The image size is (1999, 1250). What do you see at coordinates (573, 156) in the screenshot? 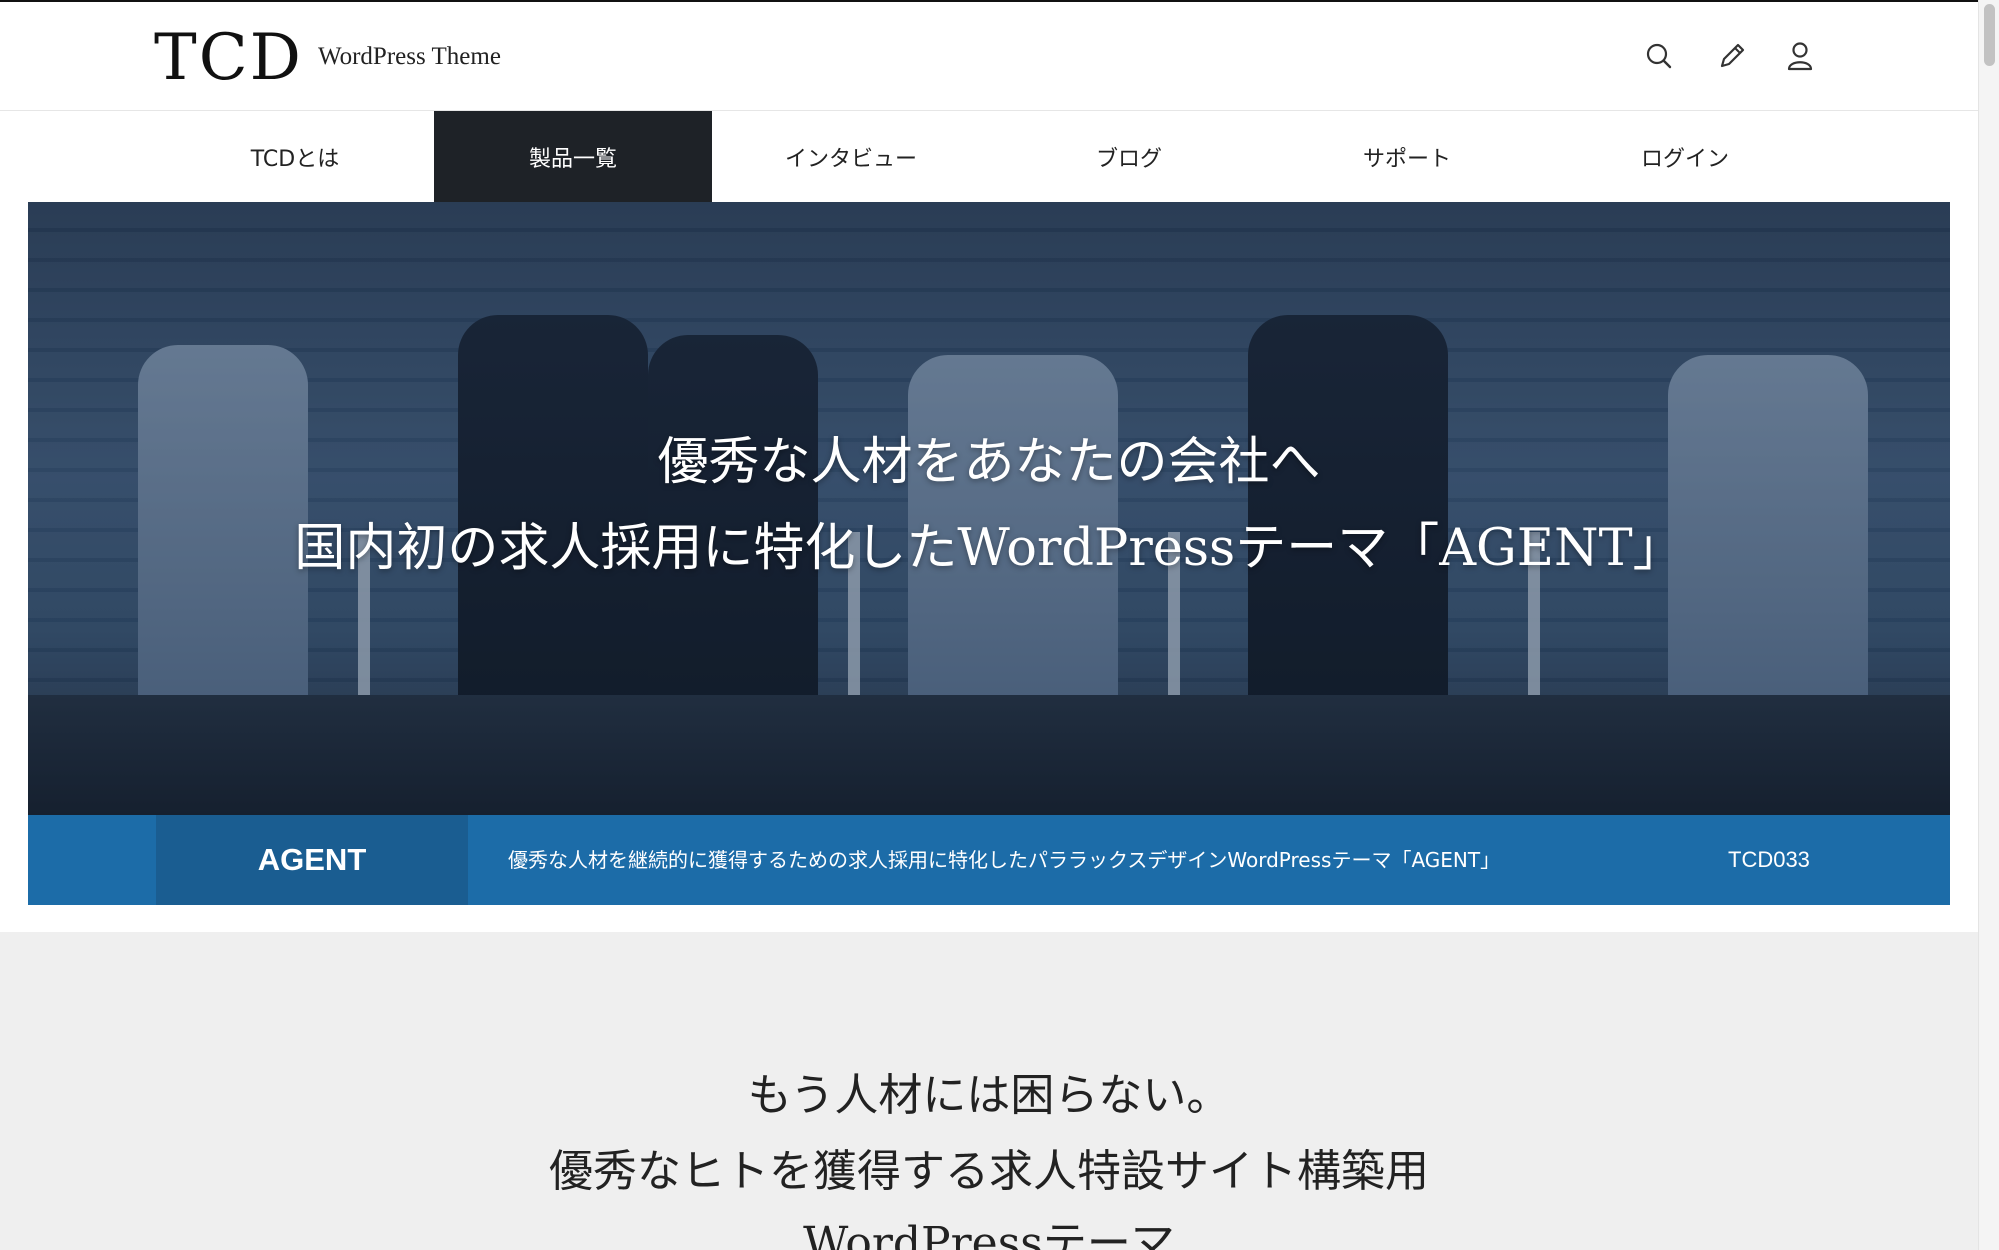
I see `nav-item-products: 製品一覧` at bounding box center [573, 156].